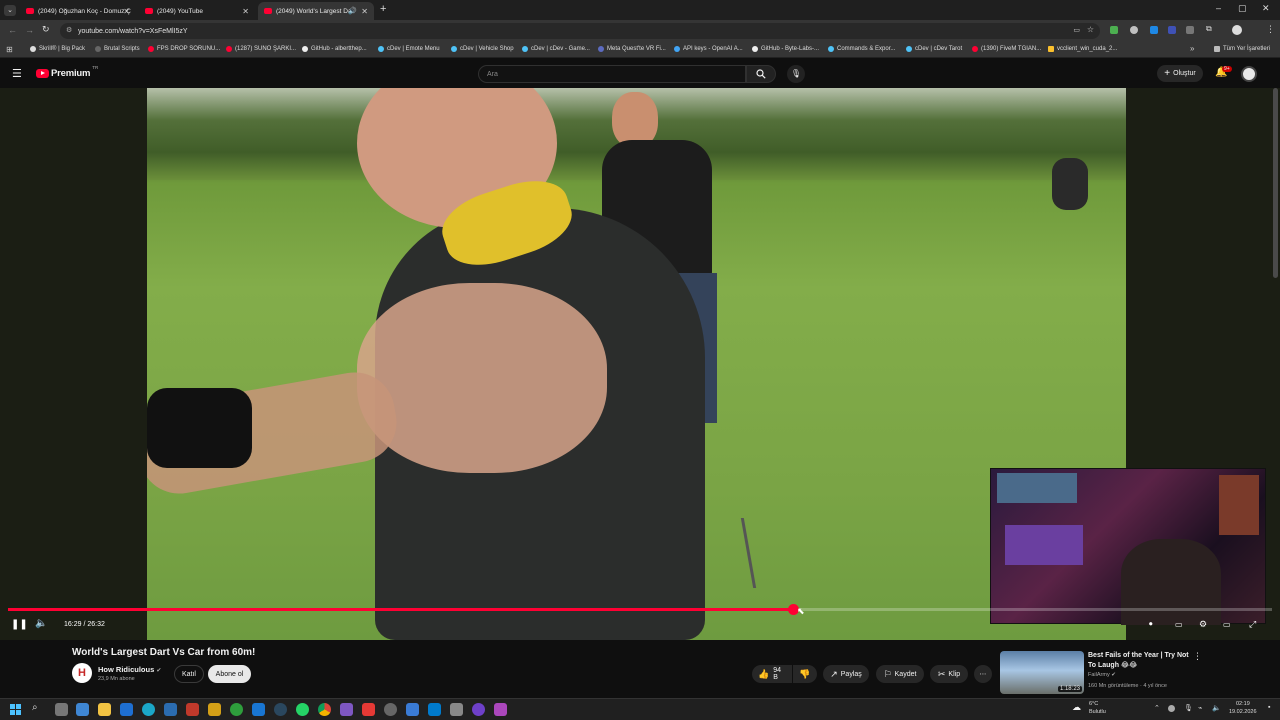 This screenshot has height=720, width=1280. What do you see at coordinates (12, 30) in the screenshot?
I see `back-icon: ←` at bounding box center [12, 30].